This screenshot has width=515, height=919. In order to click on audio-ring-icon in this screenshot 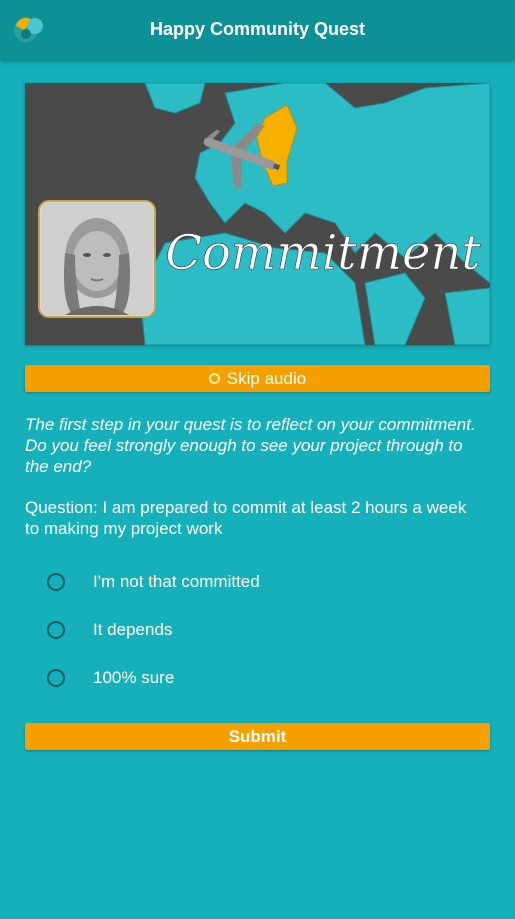, I will do `click(214, 378)`.